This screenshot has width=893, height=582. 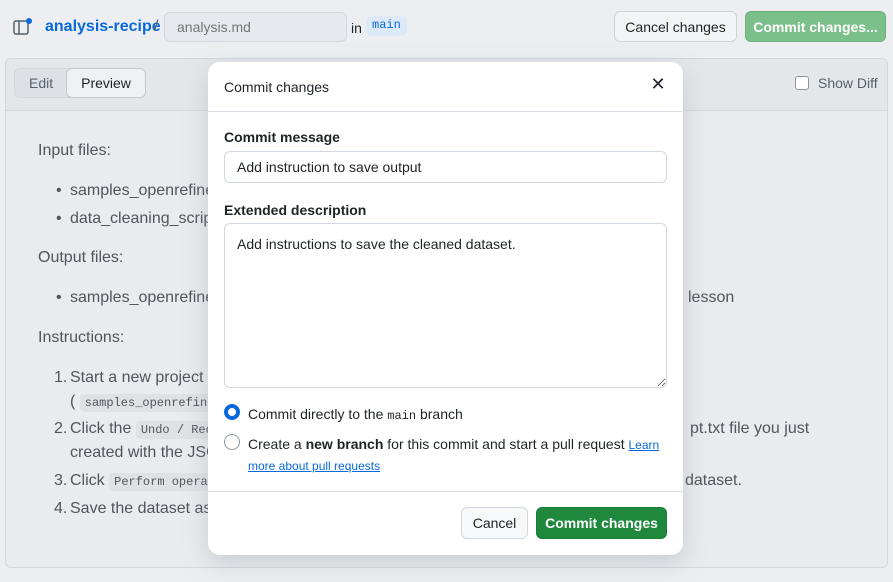 What do you see at coordinates (232, 442) in the screenshot?
I see `radio-new-branch` at bounding box center [232, 442].